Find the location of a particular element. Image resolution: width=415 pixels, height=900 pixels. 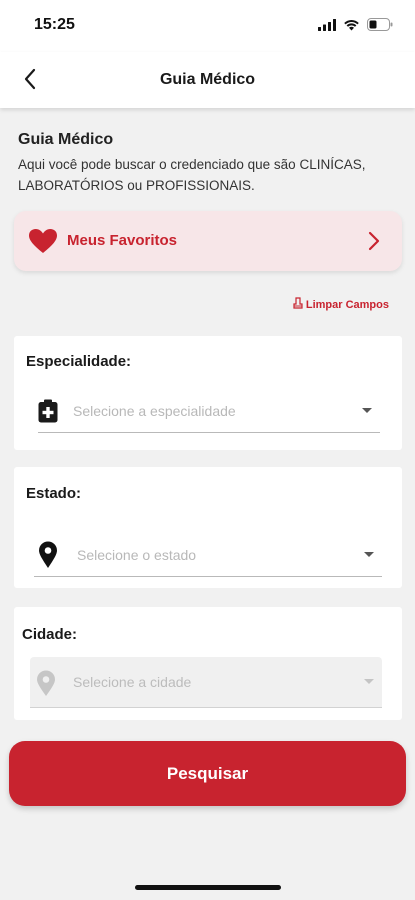

status-bar: 15:25 is located at coordinates (207, 26).